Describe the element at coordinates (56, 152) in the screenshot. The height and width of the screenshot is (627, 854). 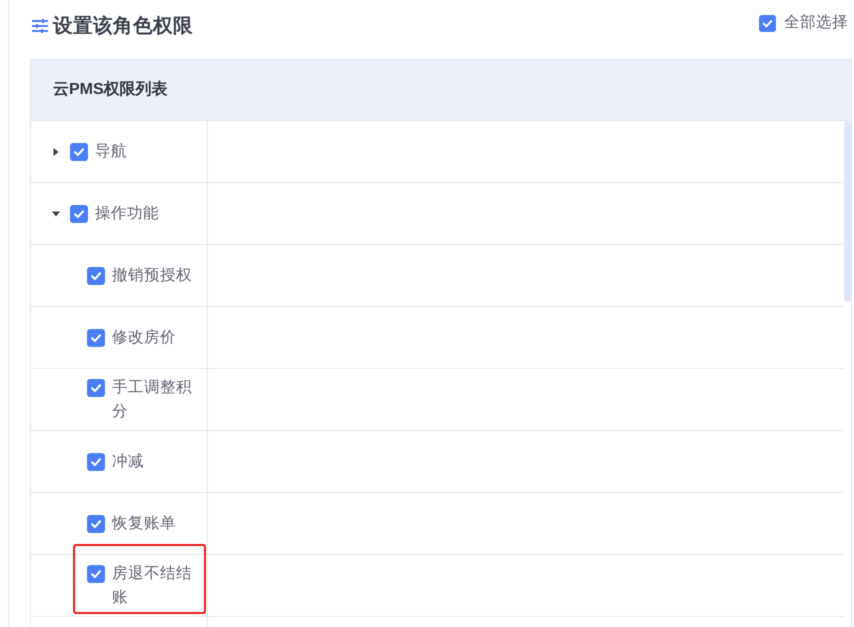
I see `caret-right-icon` at that location.